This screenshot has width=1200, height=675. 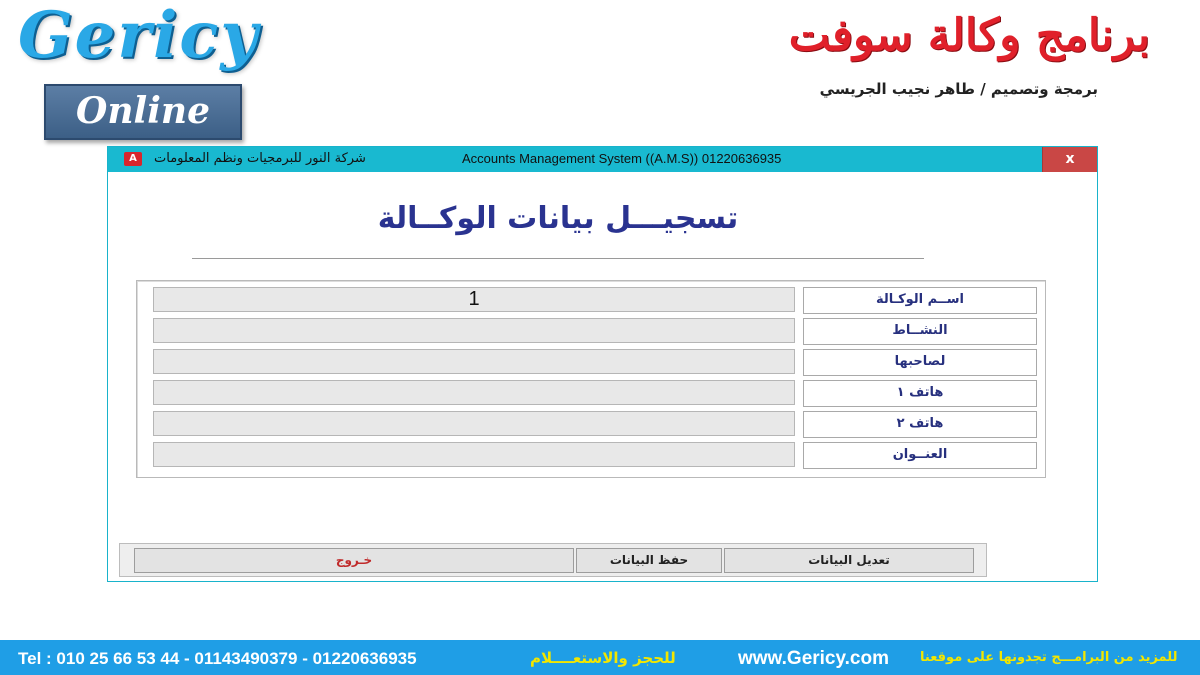 What do you see at coordinates (649, 560) in the screenshot?
I see `save-button: حفظ البيانات` at bounding box center [649, 560].